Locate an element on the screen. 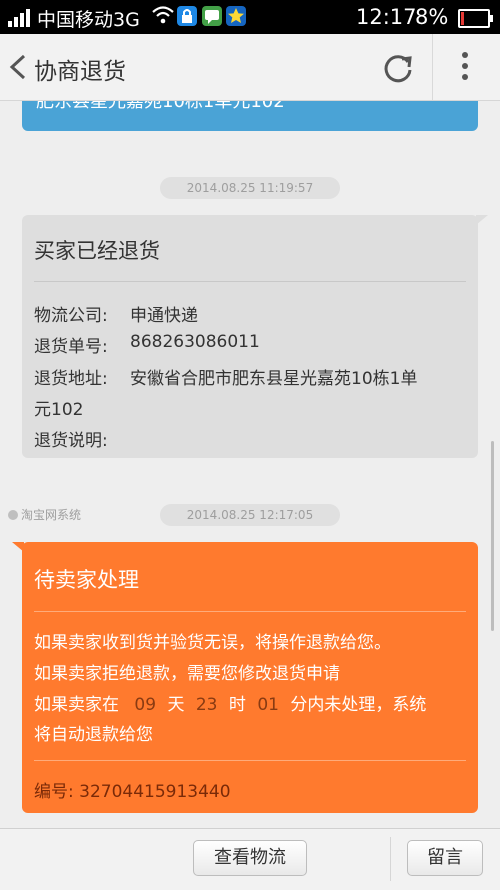 The width and height of the screenshot is (500, 890). lock-app-icon is located at coordinates (187, 16).